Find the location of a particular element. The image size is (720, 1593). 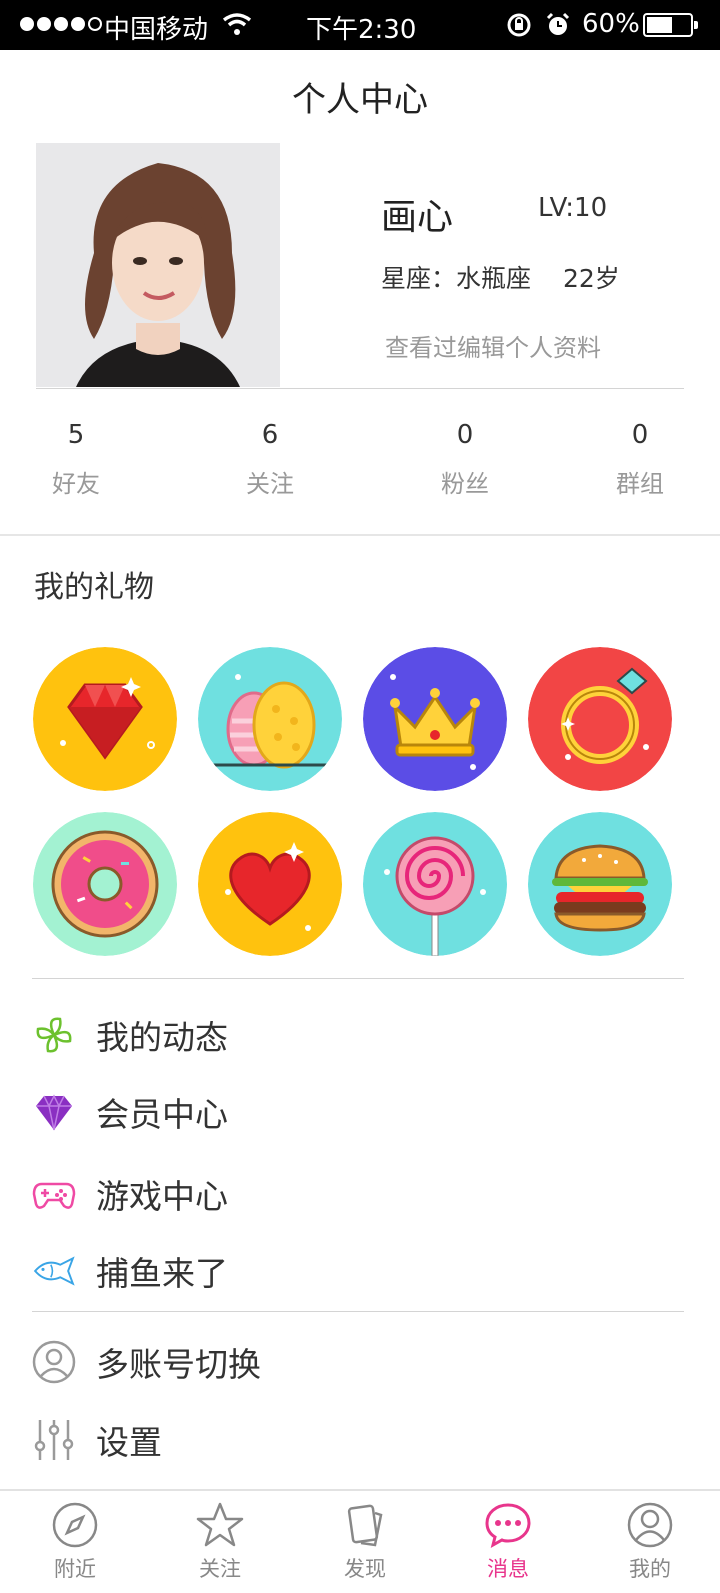

tab-label: 消息 is located at coordinates (508, 1569).